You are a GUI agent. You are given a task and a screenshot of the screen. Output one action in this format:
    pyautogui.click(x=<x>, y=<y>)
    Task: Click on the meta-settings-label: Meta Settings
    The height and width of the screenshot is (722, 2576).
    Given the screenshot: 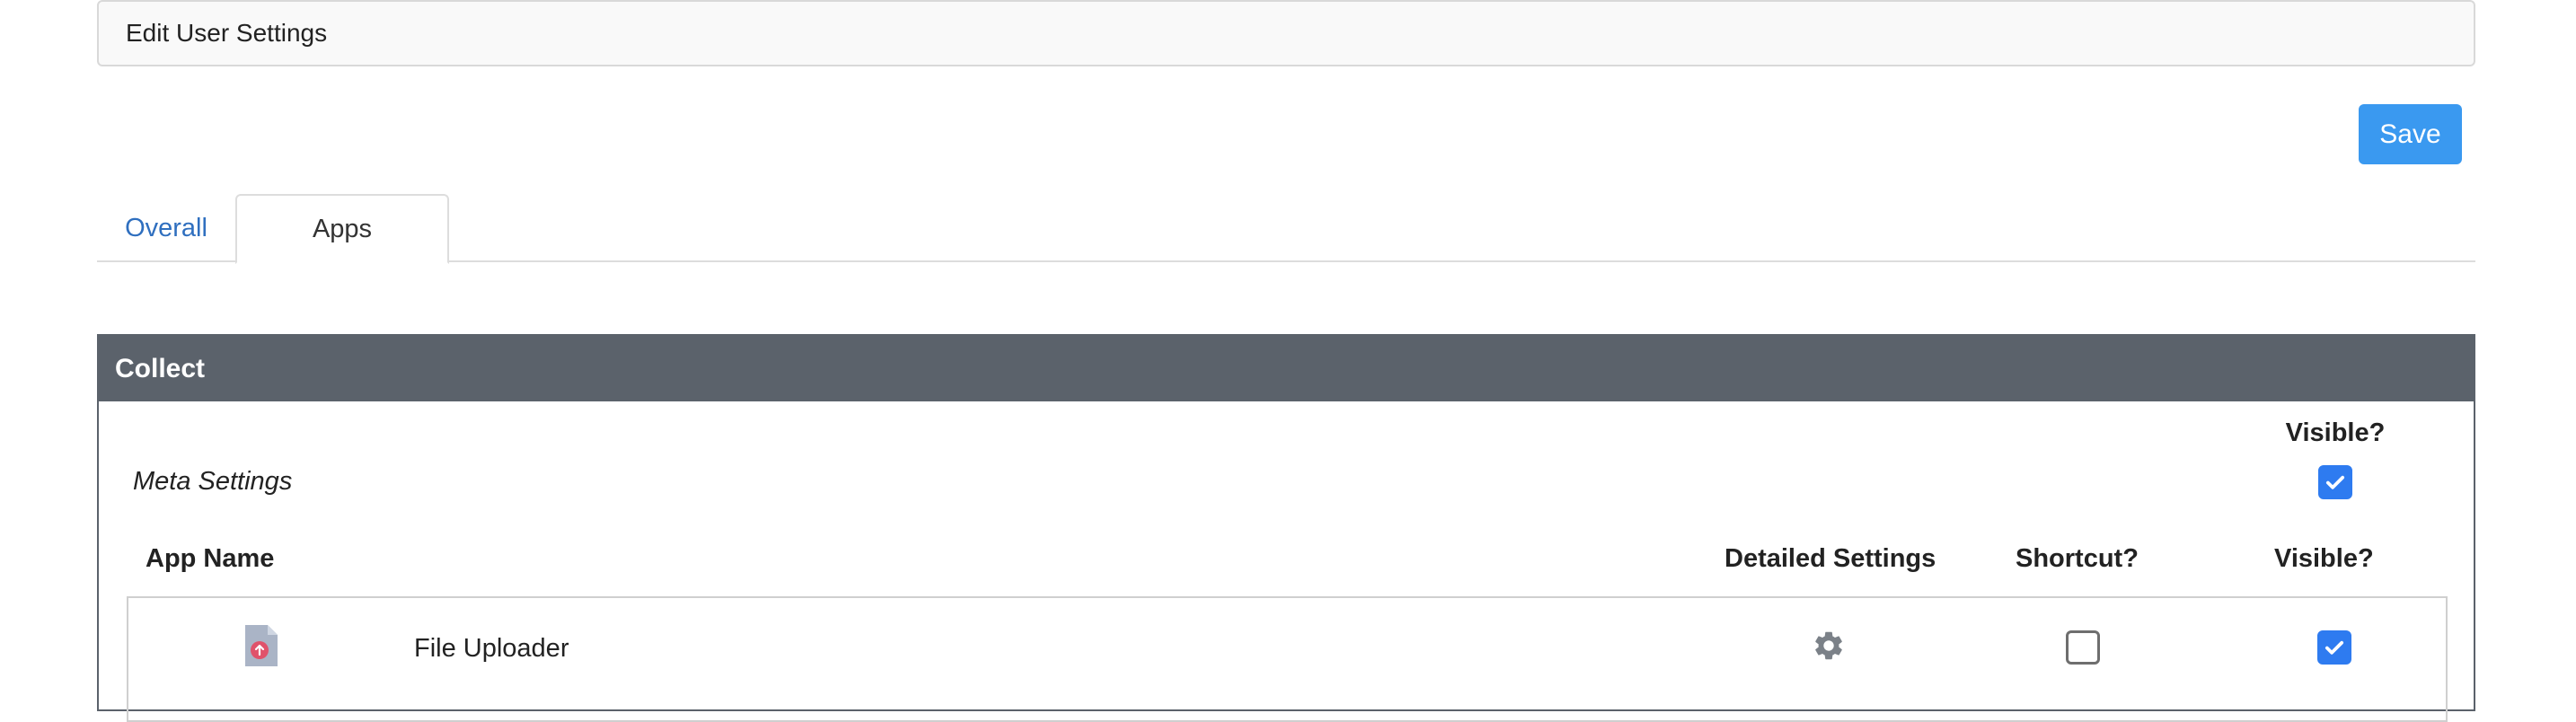 What is the action you would take?
    pyautogui.click(x=213, y=481)
    